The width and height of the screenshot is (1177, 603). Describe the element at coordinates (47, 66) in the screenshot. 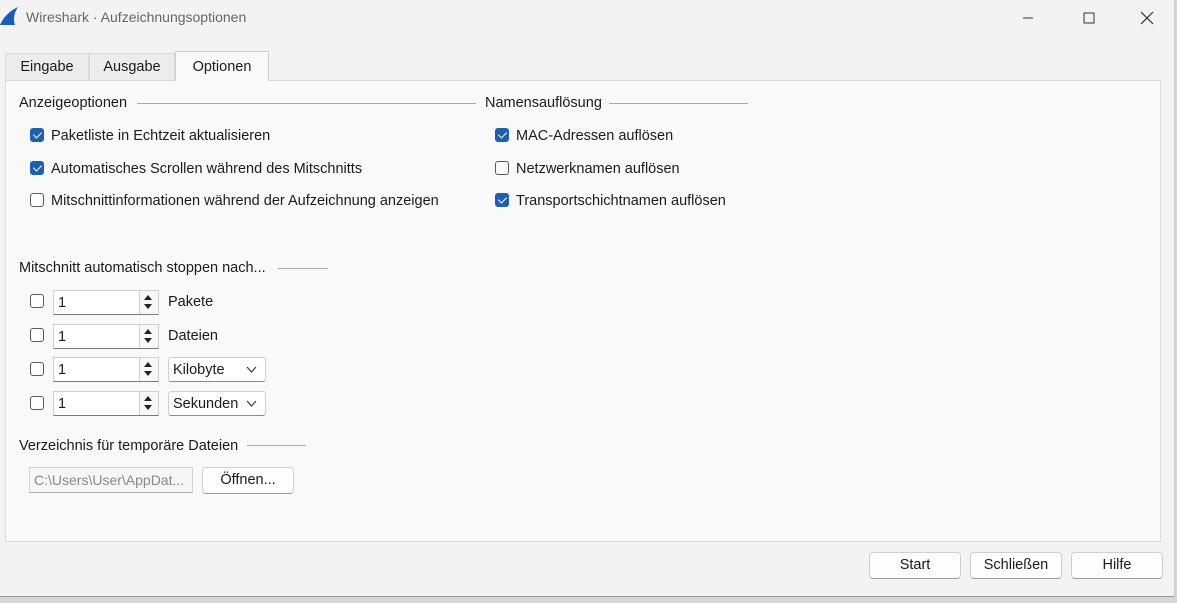

I see `tab-eingabe: Eingabe` at that location.